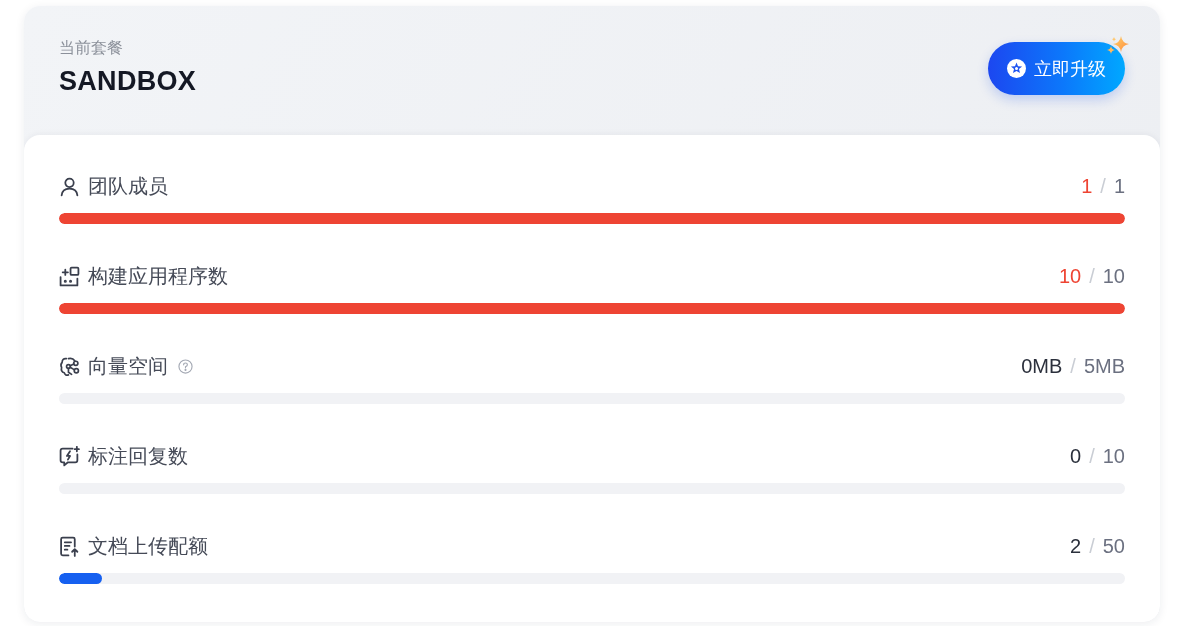 This screenshot has width=1187, height=626. Describe the element at coordinates (1097, 546) in the screenshot. I see `usage-reading: 2 / 50` at that location.